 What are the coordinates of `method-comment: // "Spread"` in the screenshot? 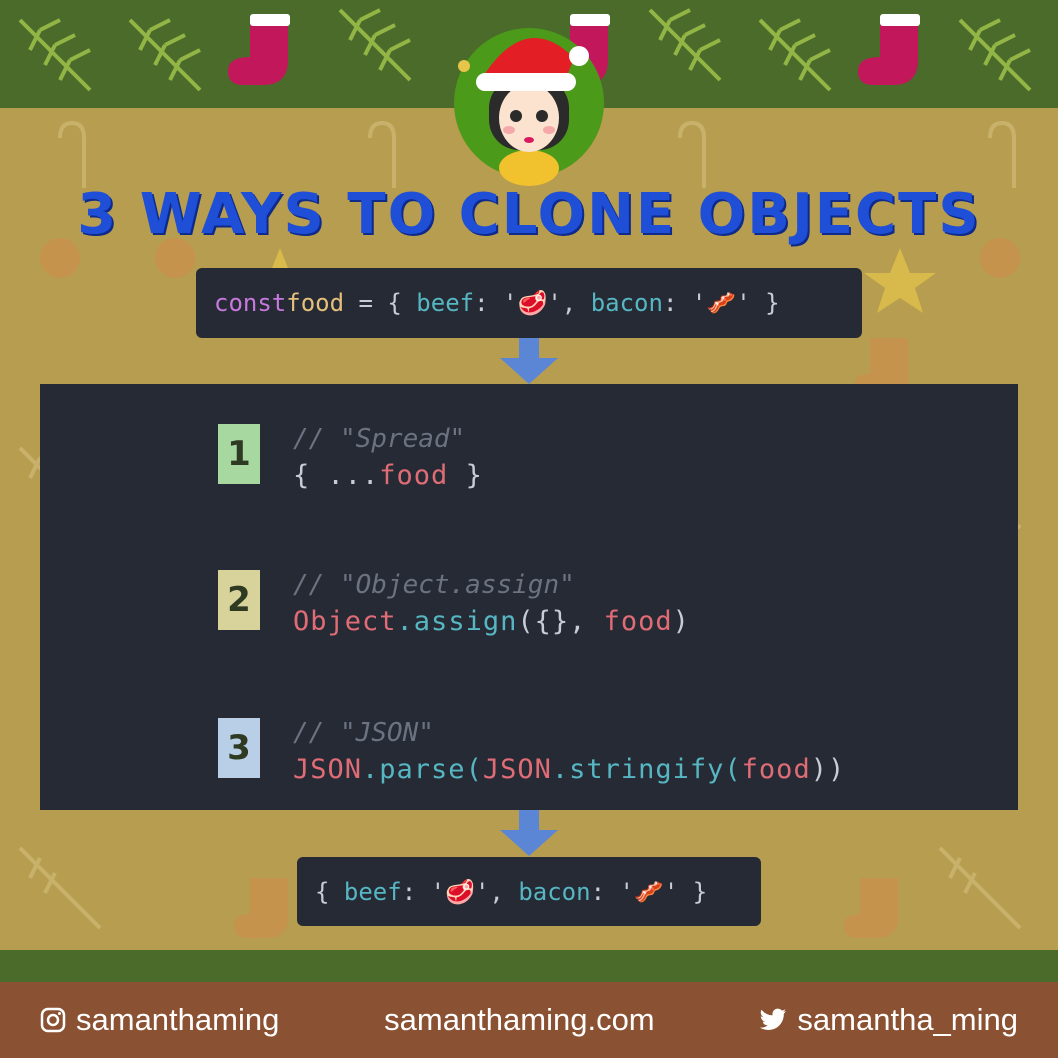 It's located at (379, 439).